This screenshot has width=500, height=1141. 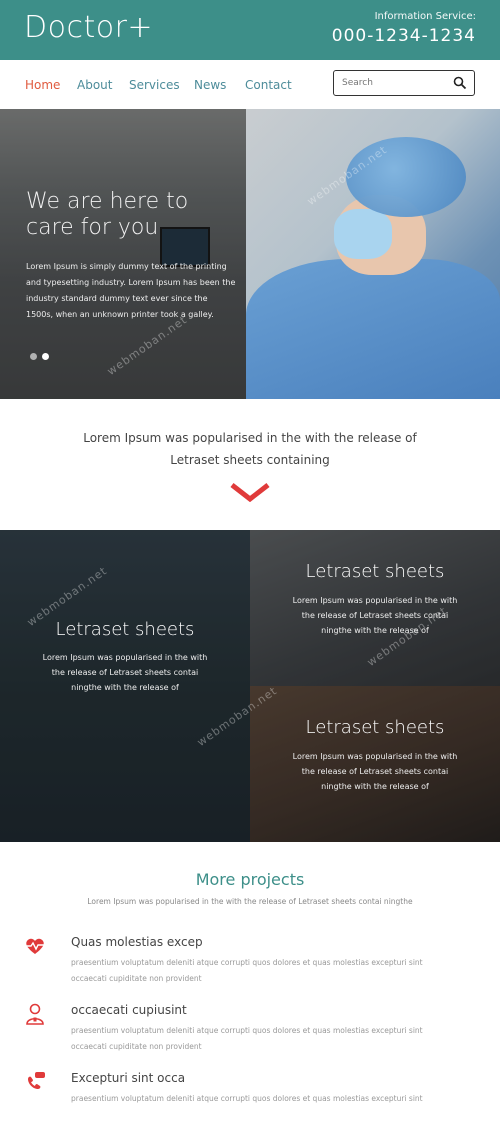 What do you see at coordinates (154, 85) in the screenshot?
I see `nav-services: Services` at bounding box center [154, 85].